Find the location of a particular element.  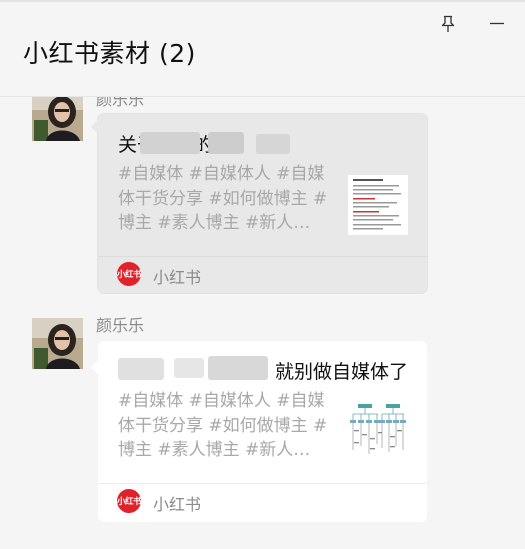

window-top-border is located at coordinates (262, 1).